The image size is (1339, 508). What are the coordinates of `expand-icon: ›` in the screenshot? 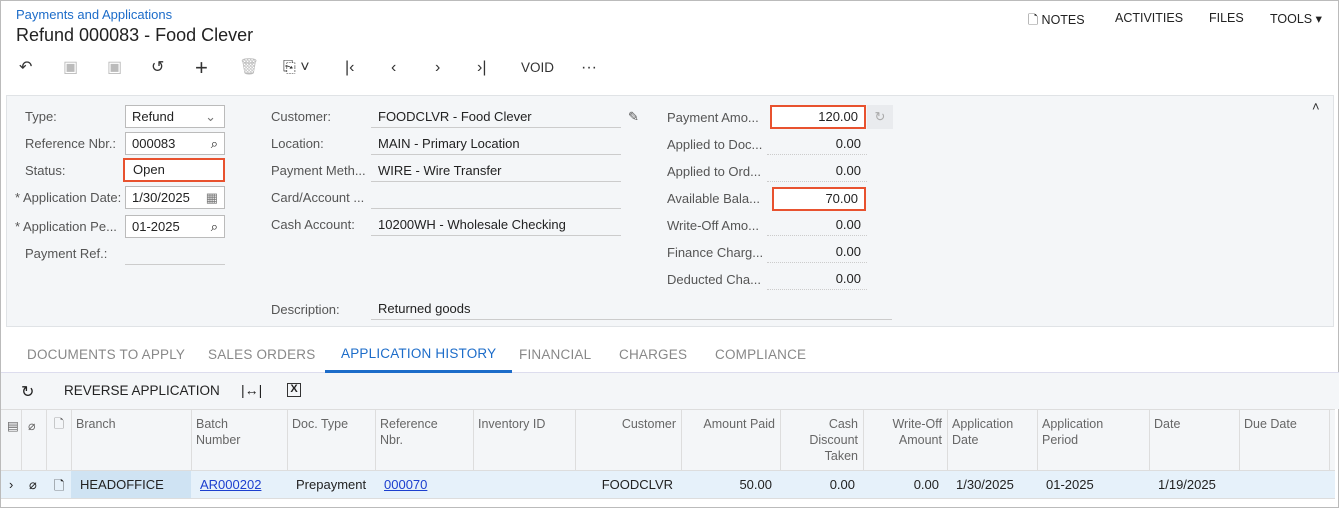 It's located at (11, 484).